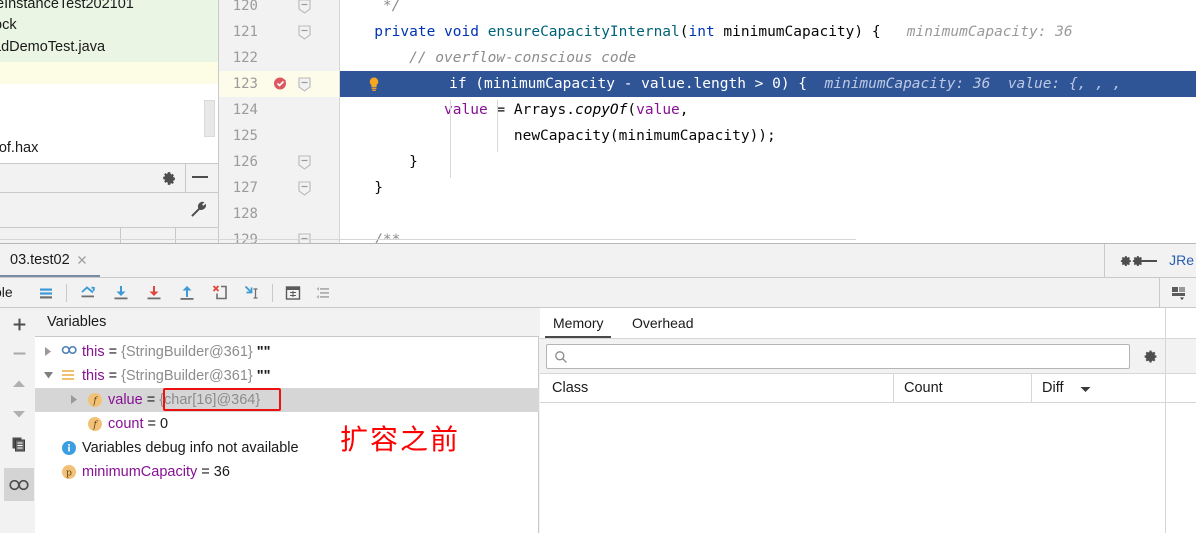 This screenshot has width=1196, height=533. Describe the element at coordinates (287, 400) in the screenshot. I see `variable-row: f value = {char[16]@364}` at that location.